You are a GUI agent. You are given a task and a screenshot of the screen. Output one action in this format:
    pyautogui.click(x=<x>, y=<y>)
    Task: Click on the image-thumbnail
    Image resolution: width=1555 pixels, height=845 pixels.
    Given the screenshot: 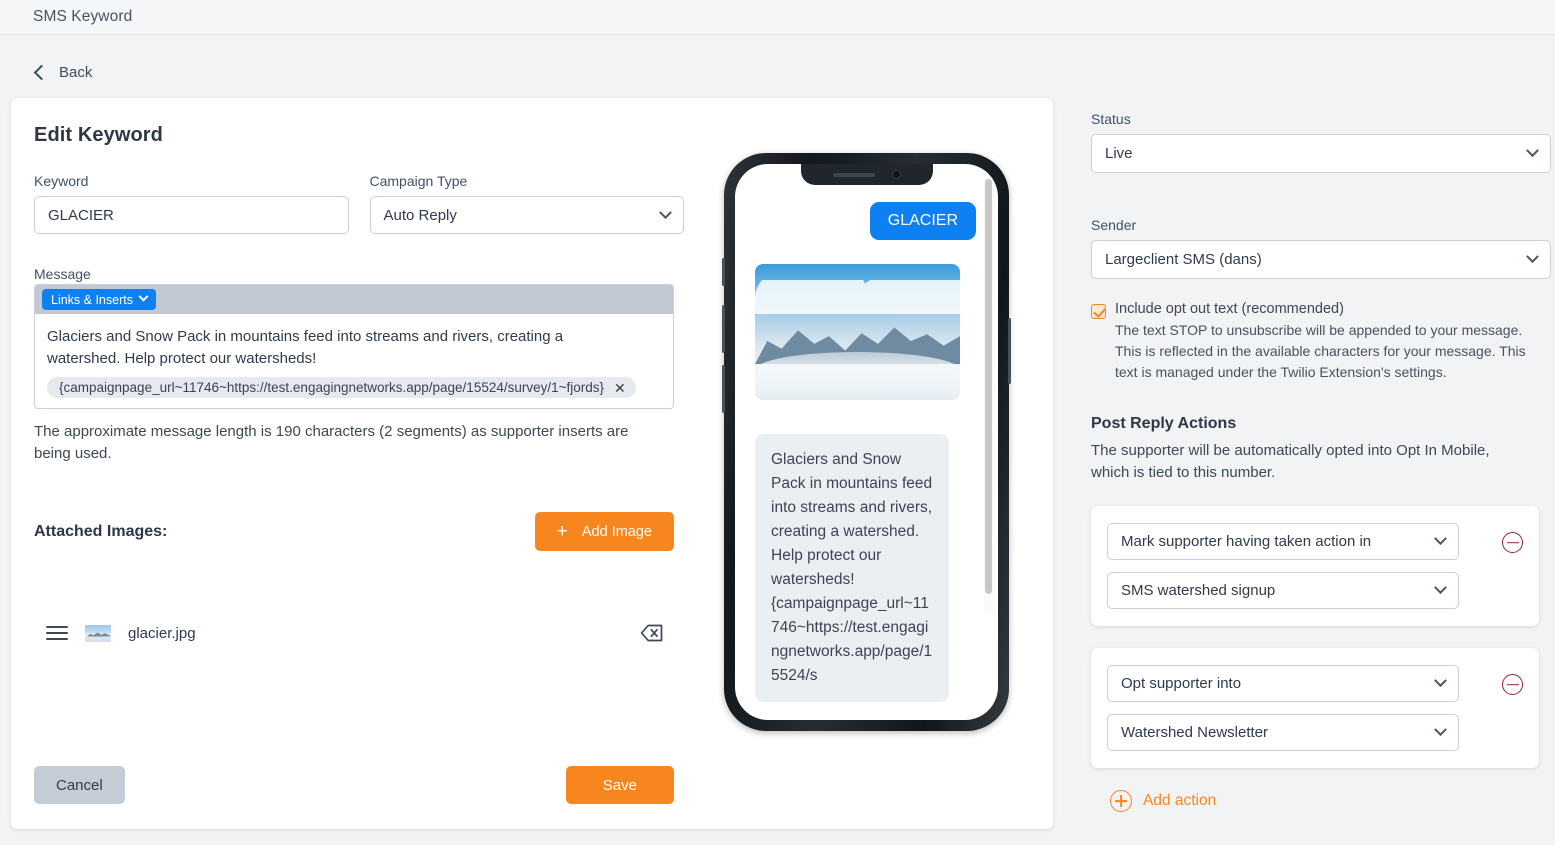 What is the action you would take?
    pyautogui.click(x=98, y=633)
    